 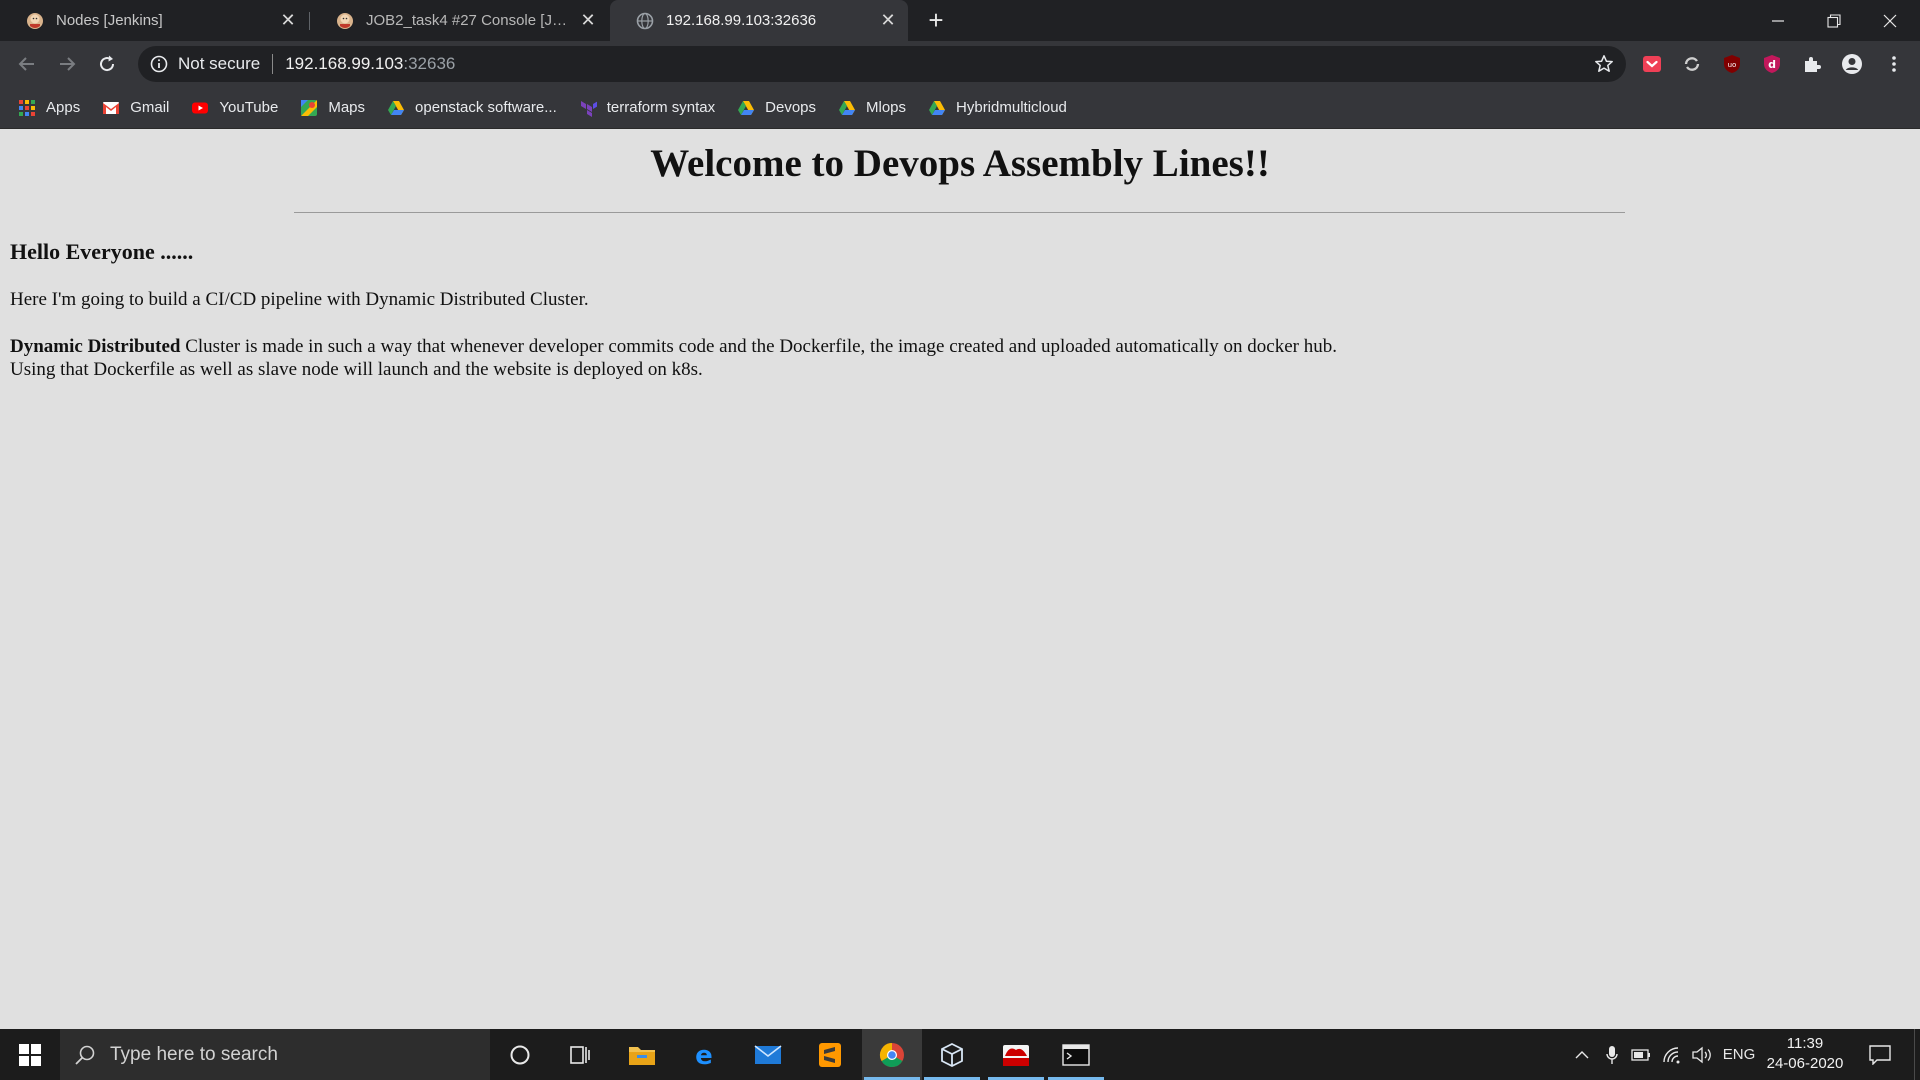 I want to click on bookmark-apps: Apps, so click(x=49, y=108).